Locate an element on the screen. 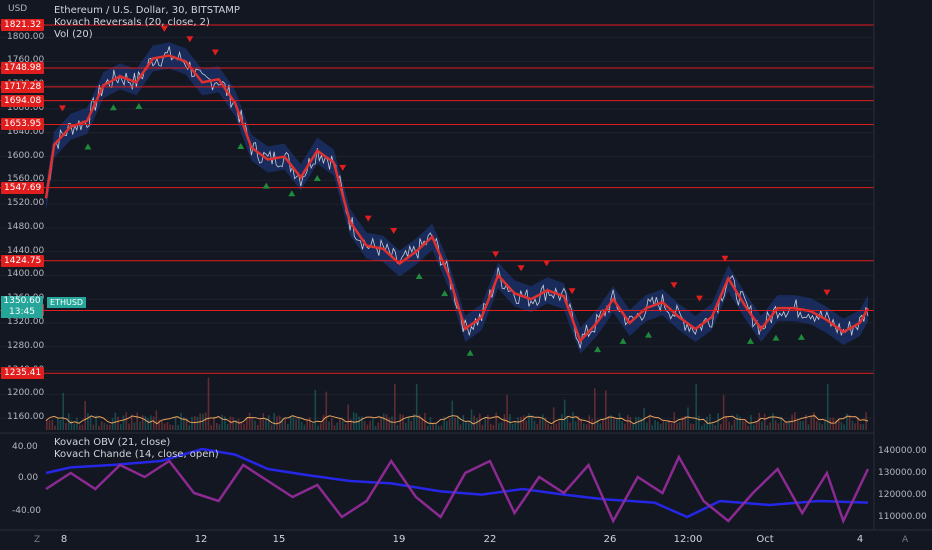  kovach-chande-line is located at coordinates (457, 489).